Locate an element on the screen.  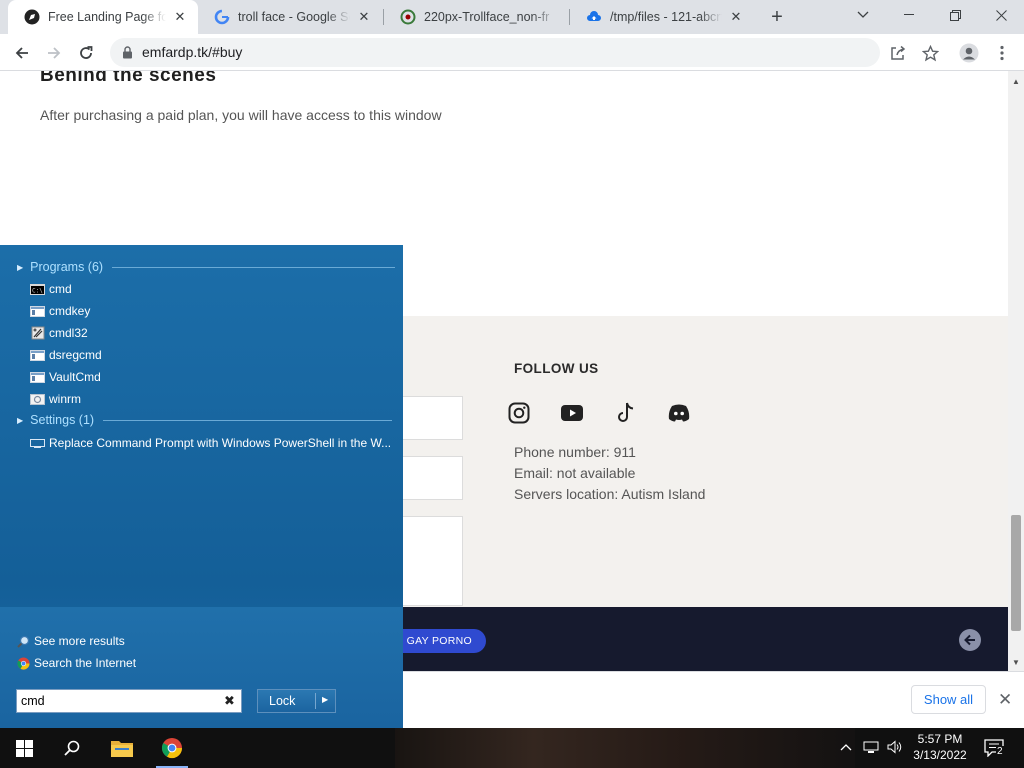
scrollbar-thumb is located at coordinates (1016, 573).